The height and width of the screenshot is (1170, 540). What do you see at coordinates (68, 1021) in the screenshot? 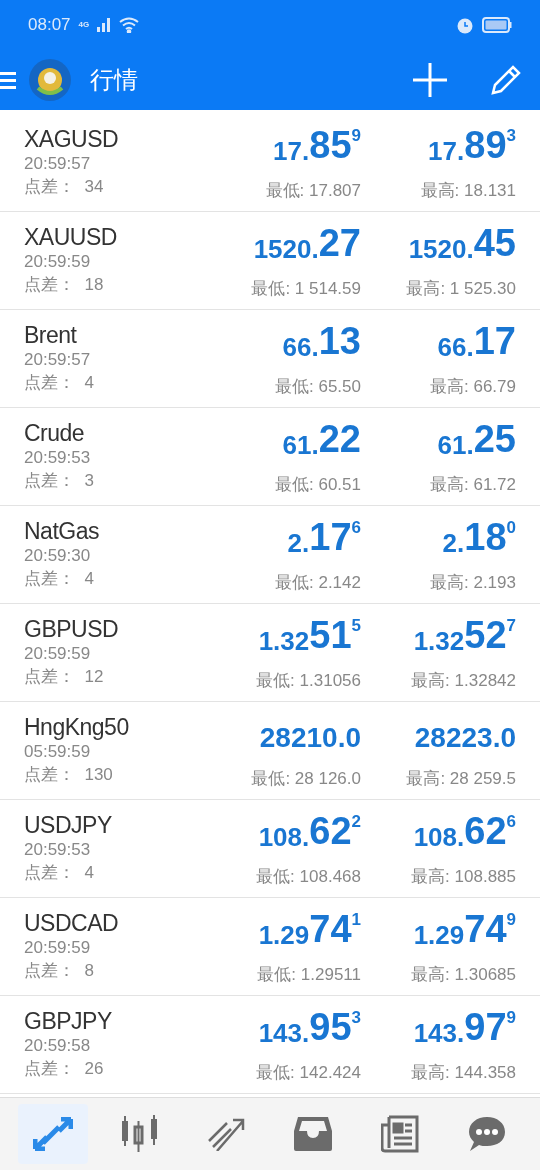
I see `symbol-name: GBPJPY` at bounding box center [68, 1021].